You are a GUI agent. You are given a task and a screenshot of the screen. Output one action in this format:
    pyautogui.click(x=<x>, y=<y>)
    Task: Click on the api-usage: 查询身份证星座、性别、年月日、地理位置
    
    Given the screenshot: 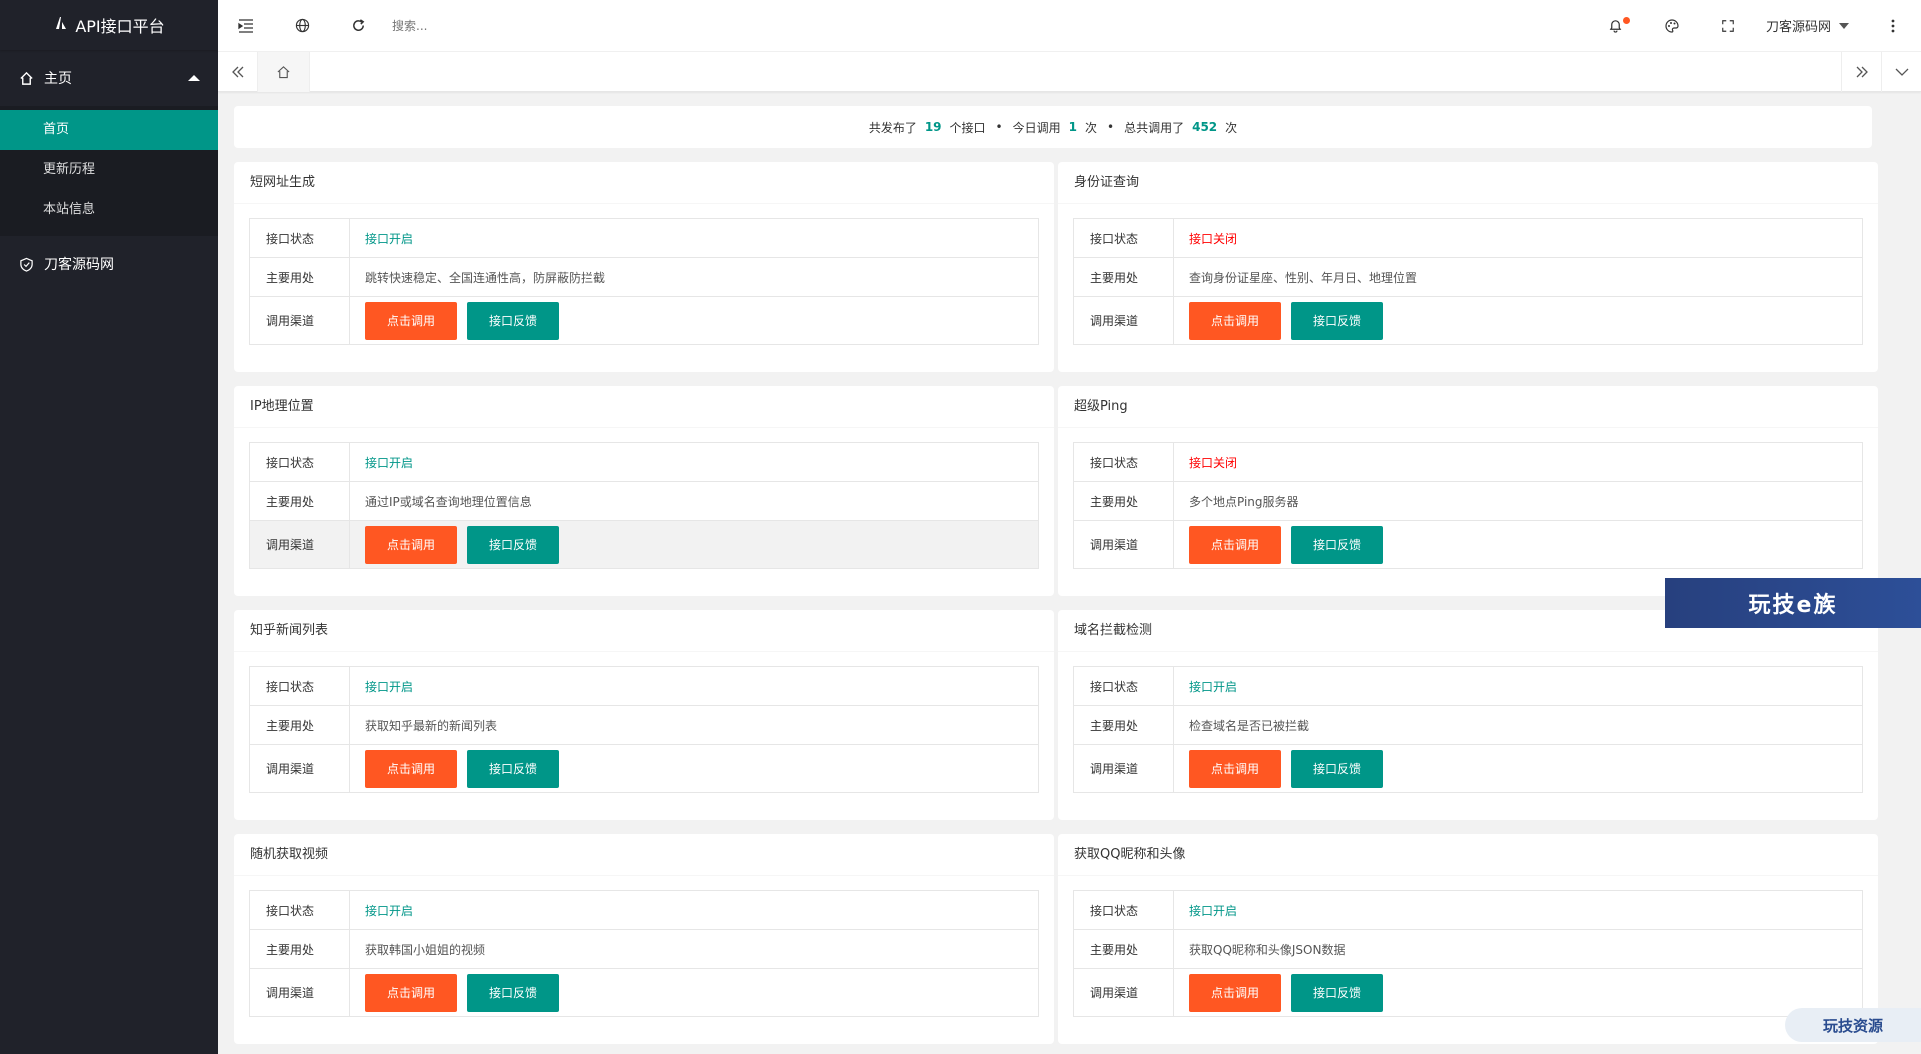 What is the action you would take?
    pyautogui.click(x=1518, y=277)
    